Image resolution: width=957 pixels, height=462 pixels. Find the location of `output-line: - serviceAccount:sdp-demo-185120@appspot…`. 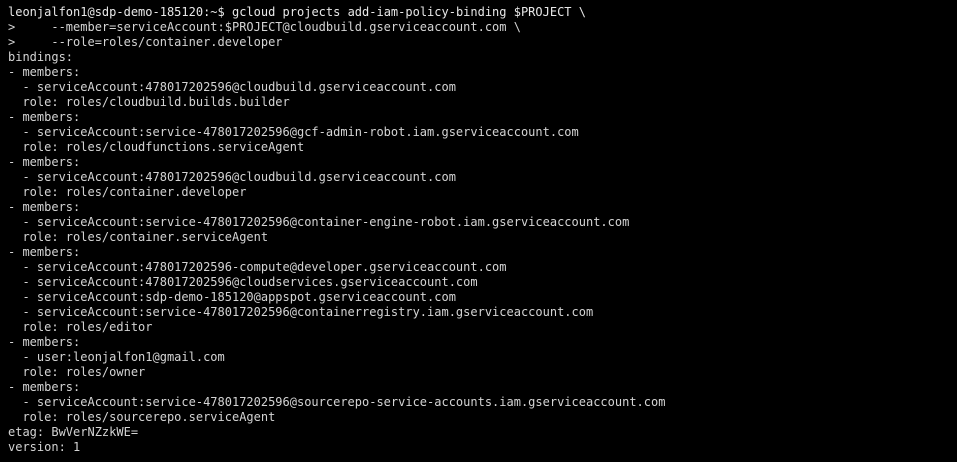

output-line: - serviceAccount:sdp-demo-185120@appspot… is located at coordinates (232, 297).